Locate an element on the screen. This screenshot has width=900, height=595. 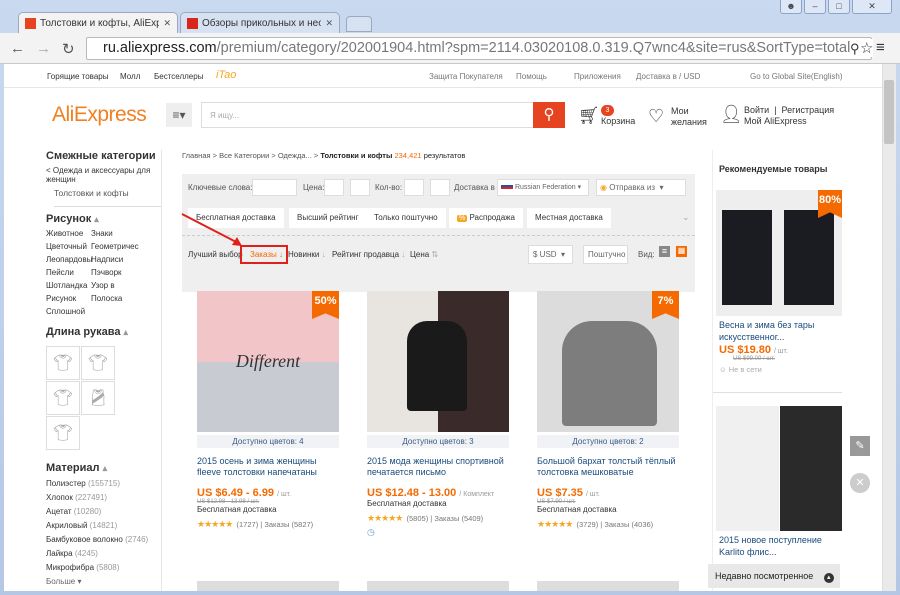
grid-view-icon: ▦ is located at coordinates (681, 251).